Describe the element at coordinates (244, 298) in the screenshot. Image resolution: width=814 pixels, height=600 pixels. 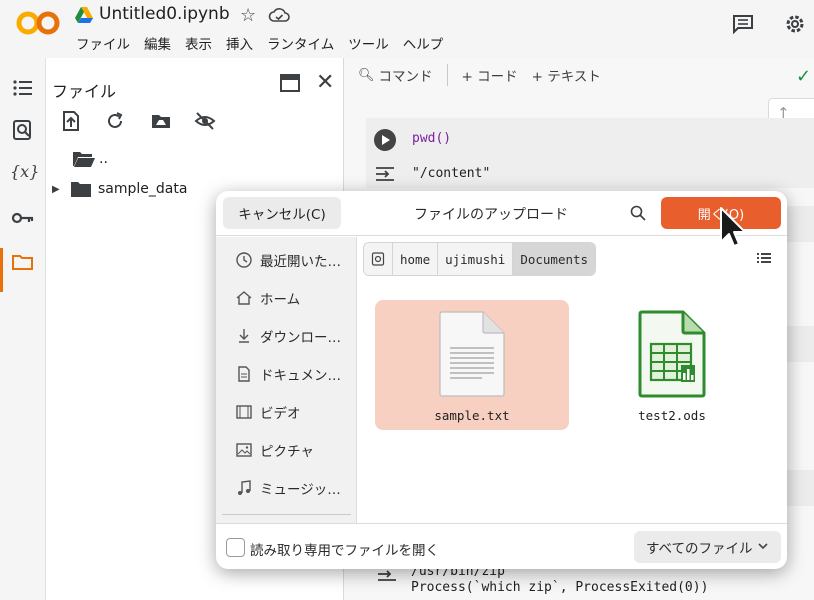
I see `home-icon` at that location.